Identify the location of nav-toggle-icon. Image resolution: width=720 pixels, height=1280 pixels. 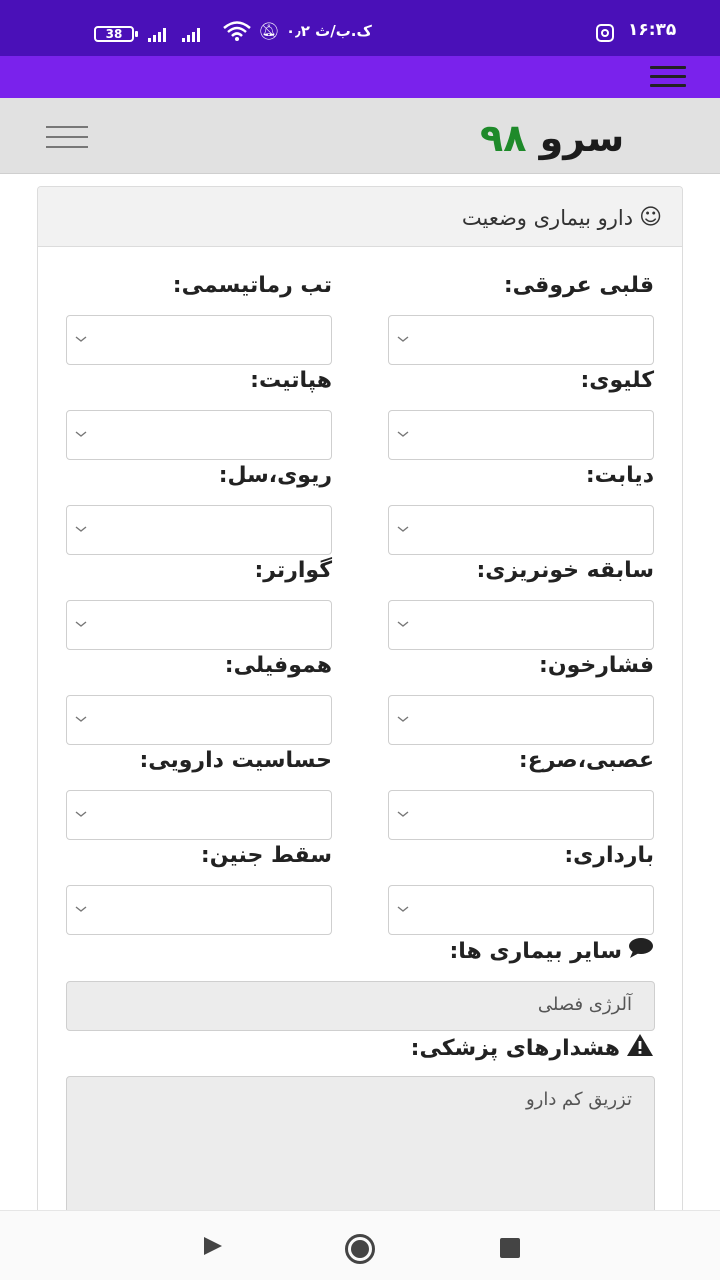
(67, 138).